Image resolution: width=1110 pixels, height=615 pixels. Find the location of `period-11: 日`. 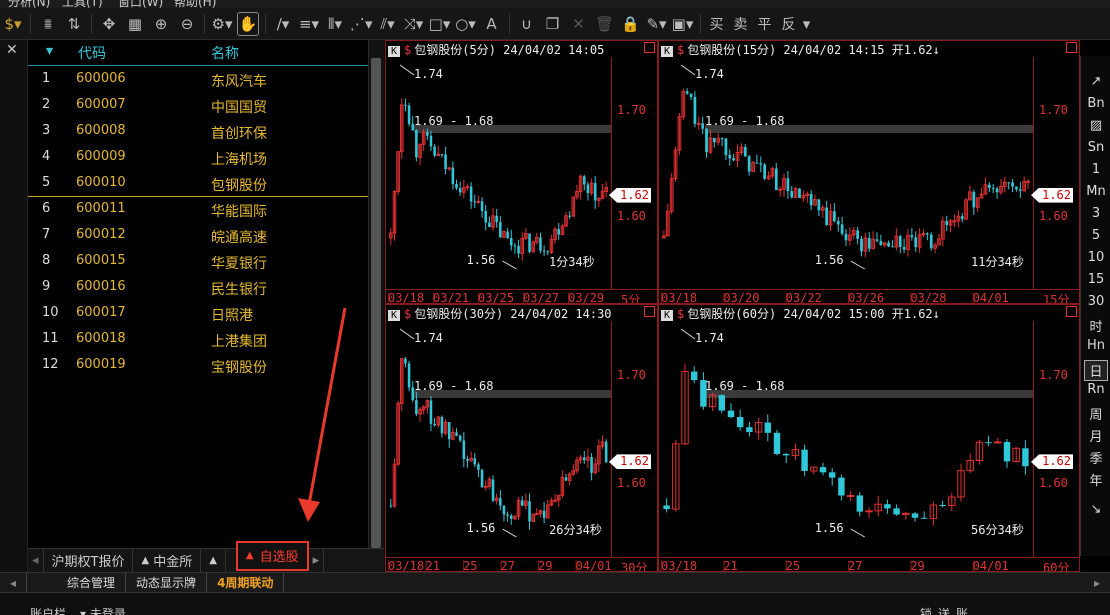

period-11: 日 is located at coordinates (1096, 370).